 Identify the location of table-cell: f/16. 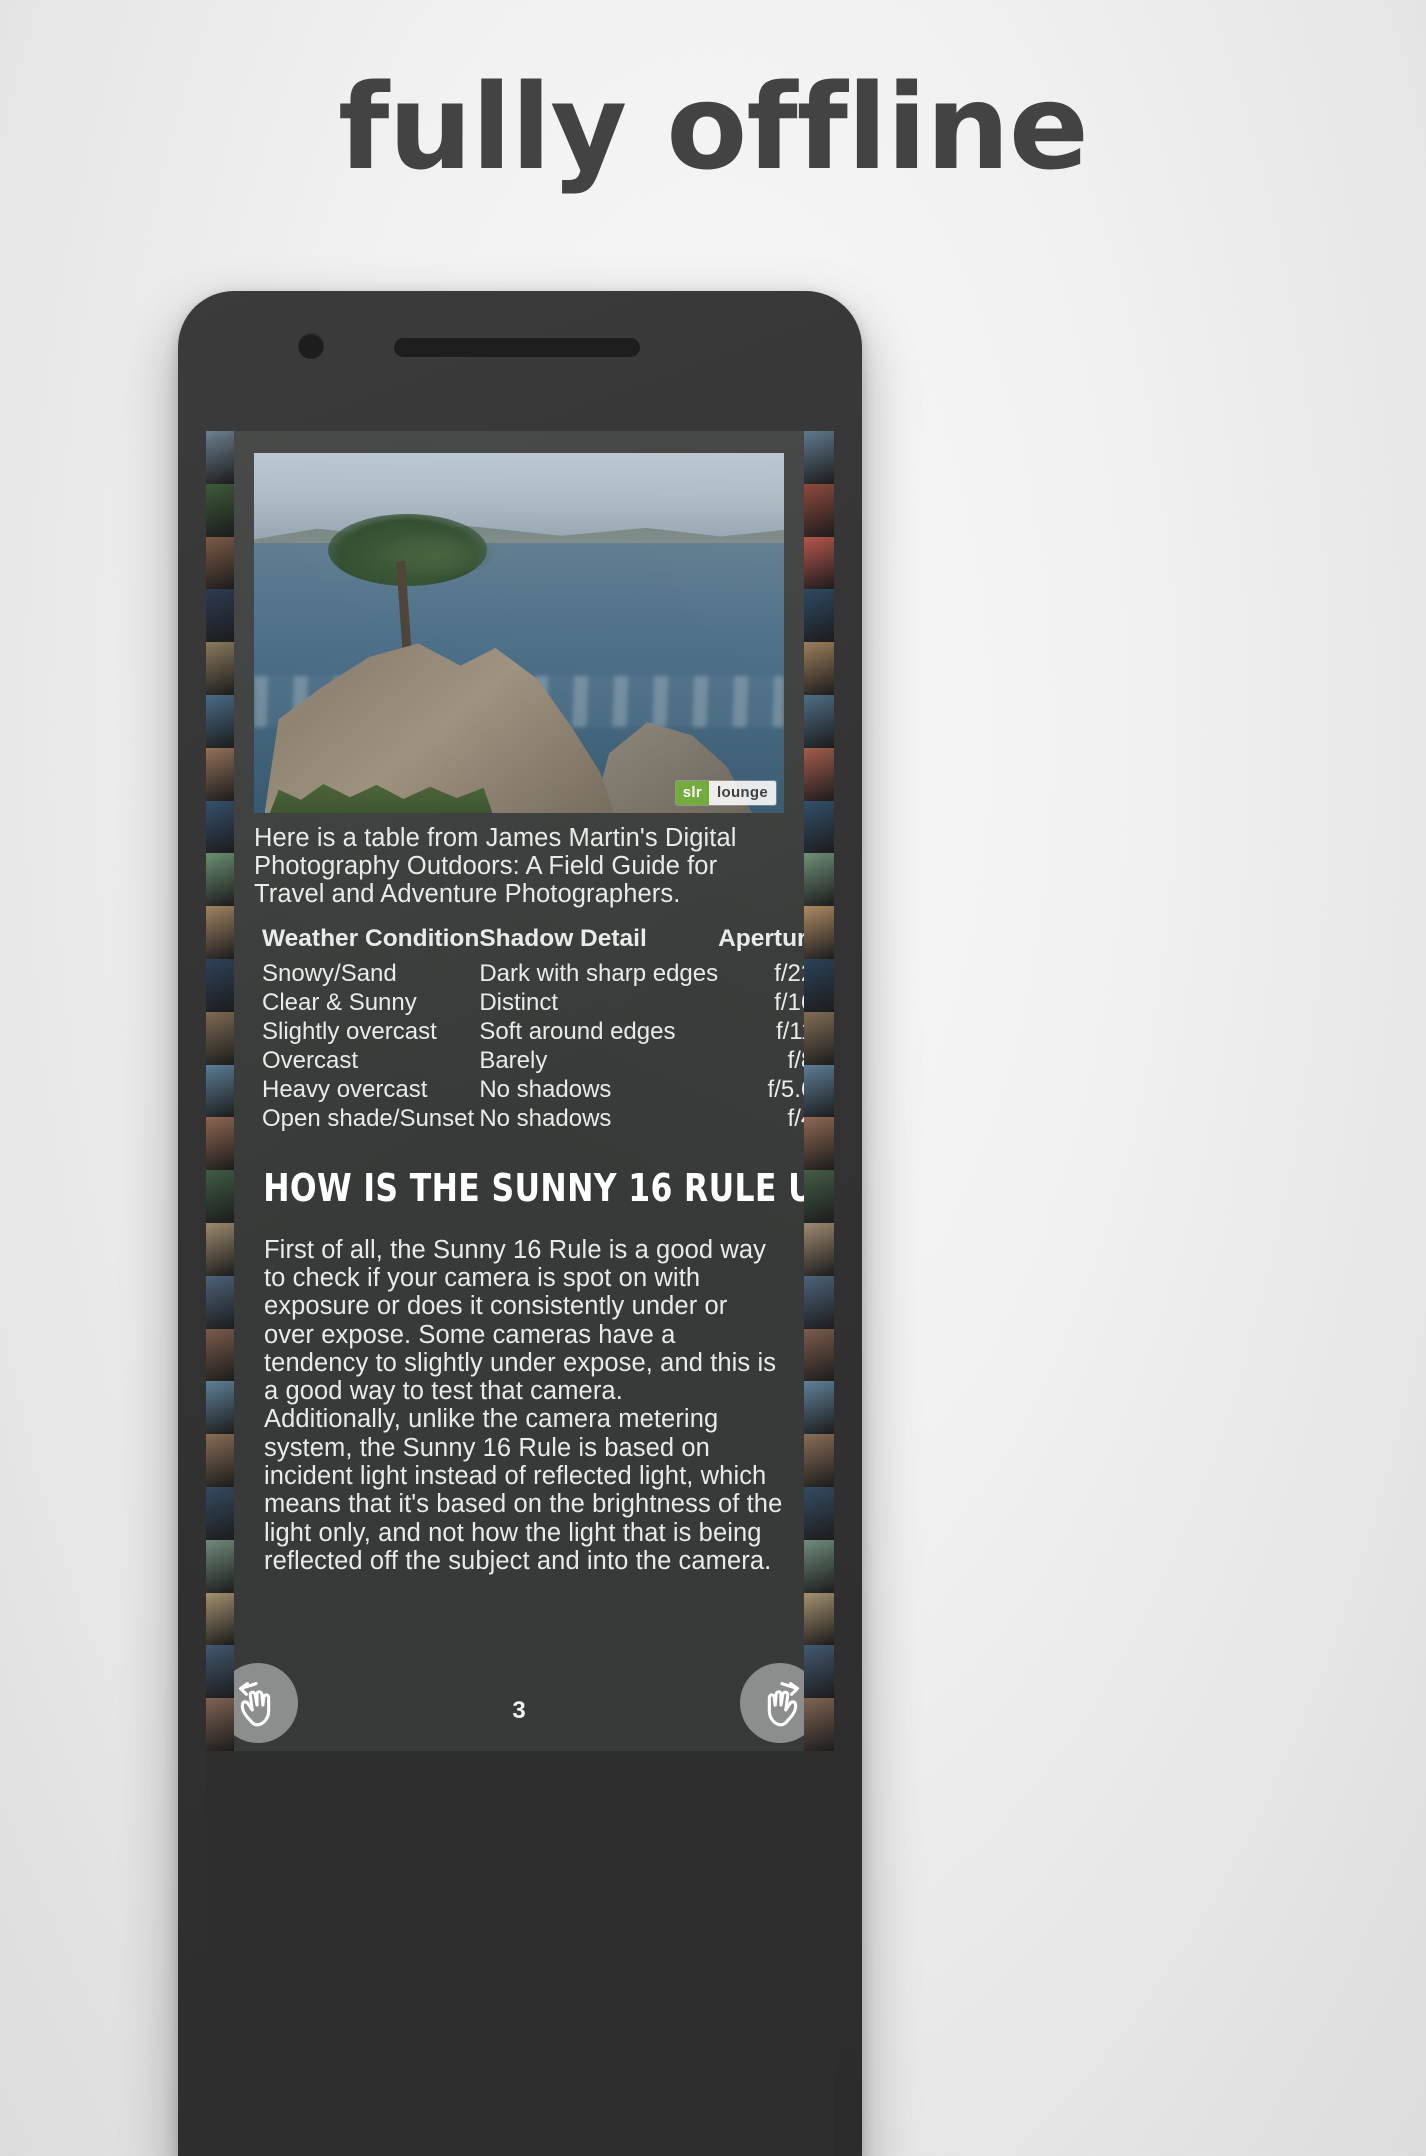
(789, 1003).